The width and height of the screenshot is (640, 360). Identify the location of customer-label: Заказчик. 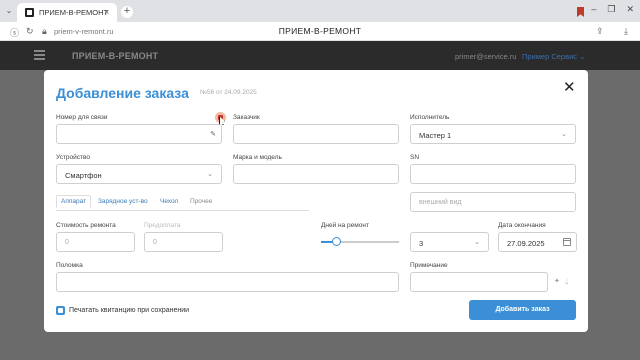
(246, 117).